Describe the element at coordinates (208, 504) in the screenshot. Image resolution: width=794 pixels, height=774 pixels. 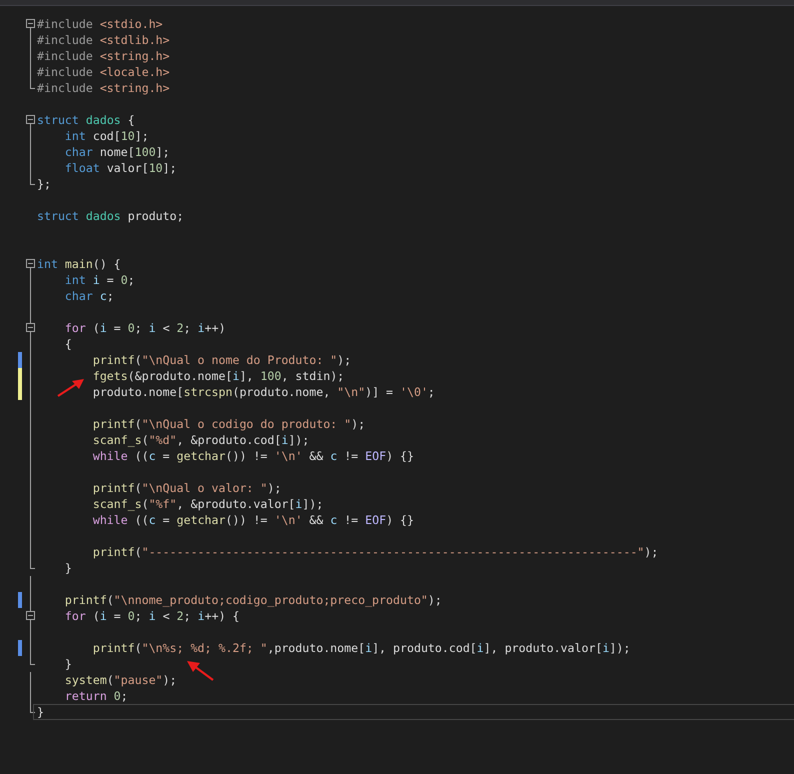
I see `code-line: scanf_s("%f", &produto.valor[i]);` at that location.